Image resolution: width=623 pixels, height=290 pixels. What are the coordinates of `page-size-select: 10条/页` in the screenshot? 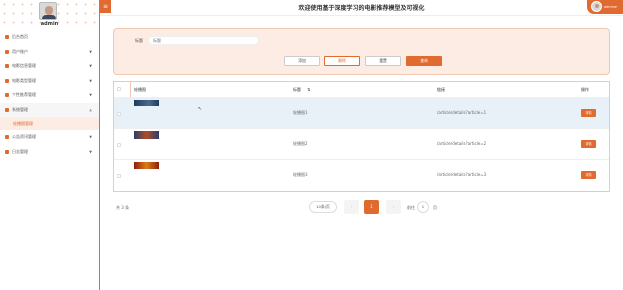 It's located at (323, 207).